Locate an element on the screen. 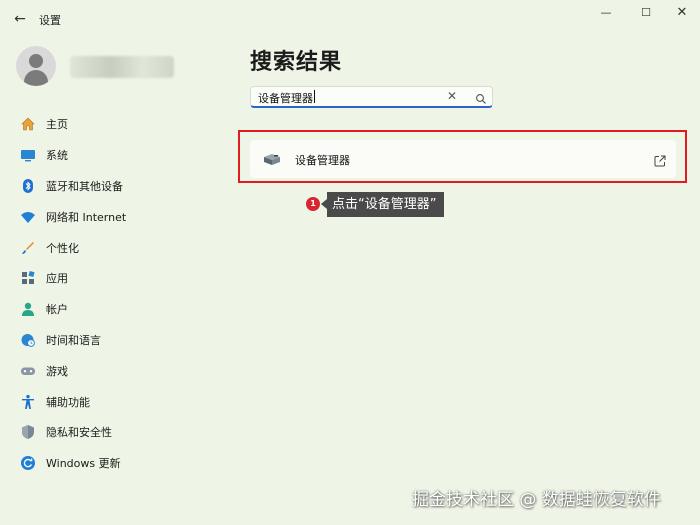  sidebar-item-personalization: 个性化 is located at coordinates (122, 247).